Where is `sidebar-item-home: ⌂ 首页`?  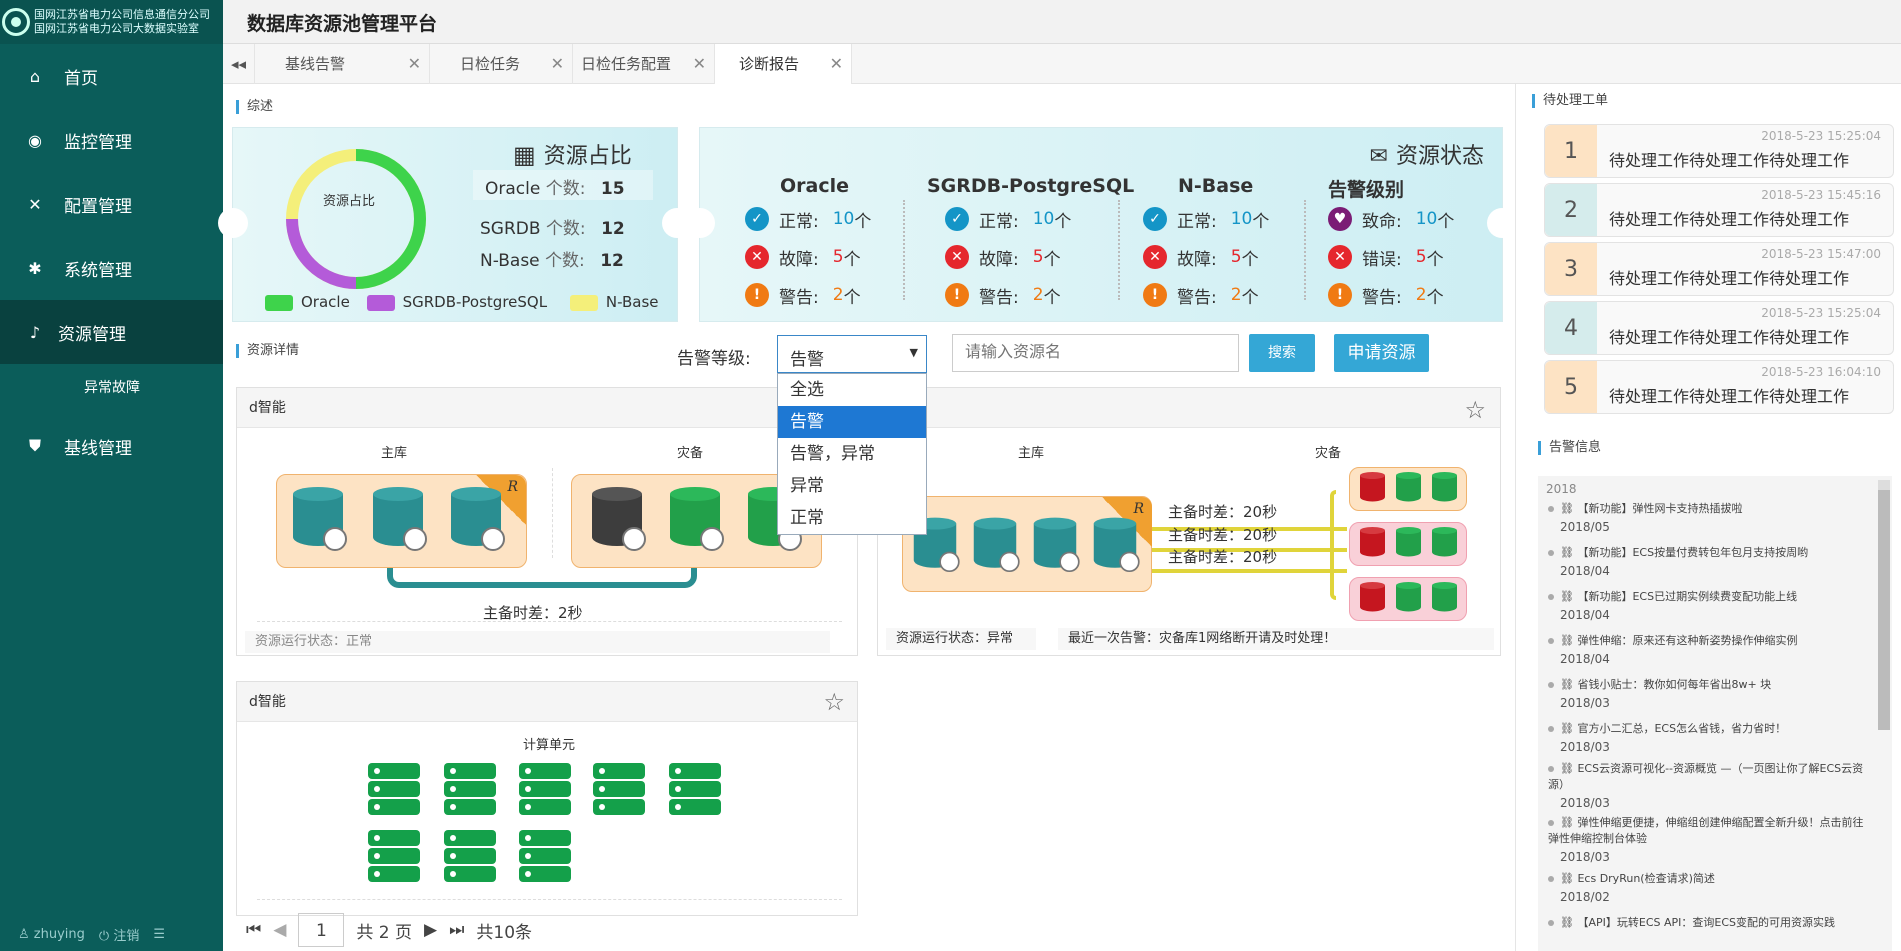
sidebar-item-home: ⌂ 首页 is located at coordinates (111, 76).